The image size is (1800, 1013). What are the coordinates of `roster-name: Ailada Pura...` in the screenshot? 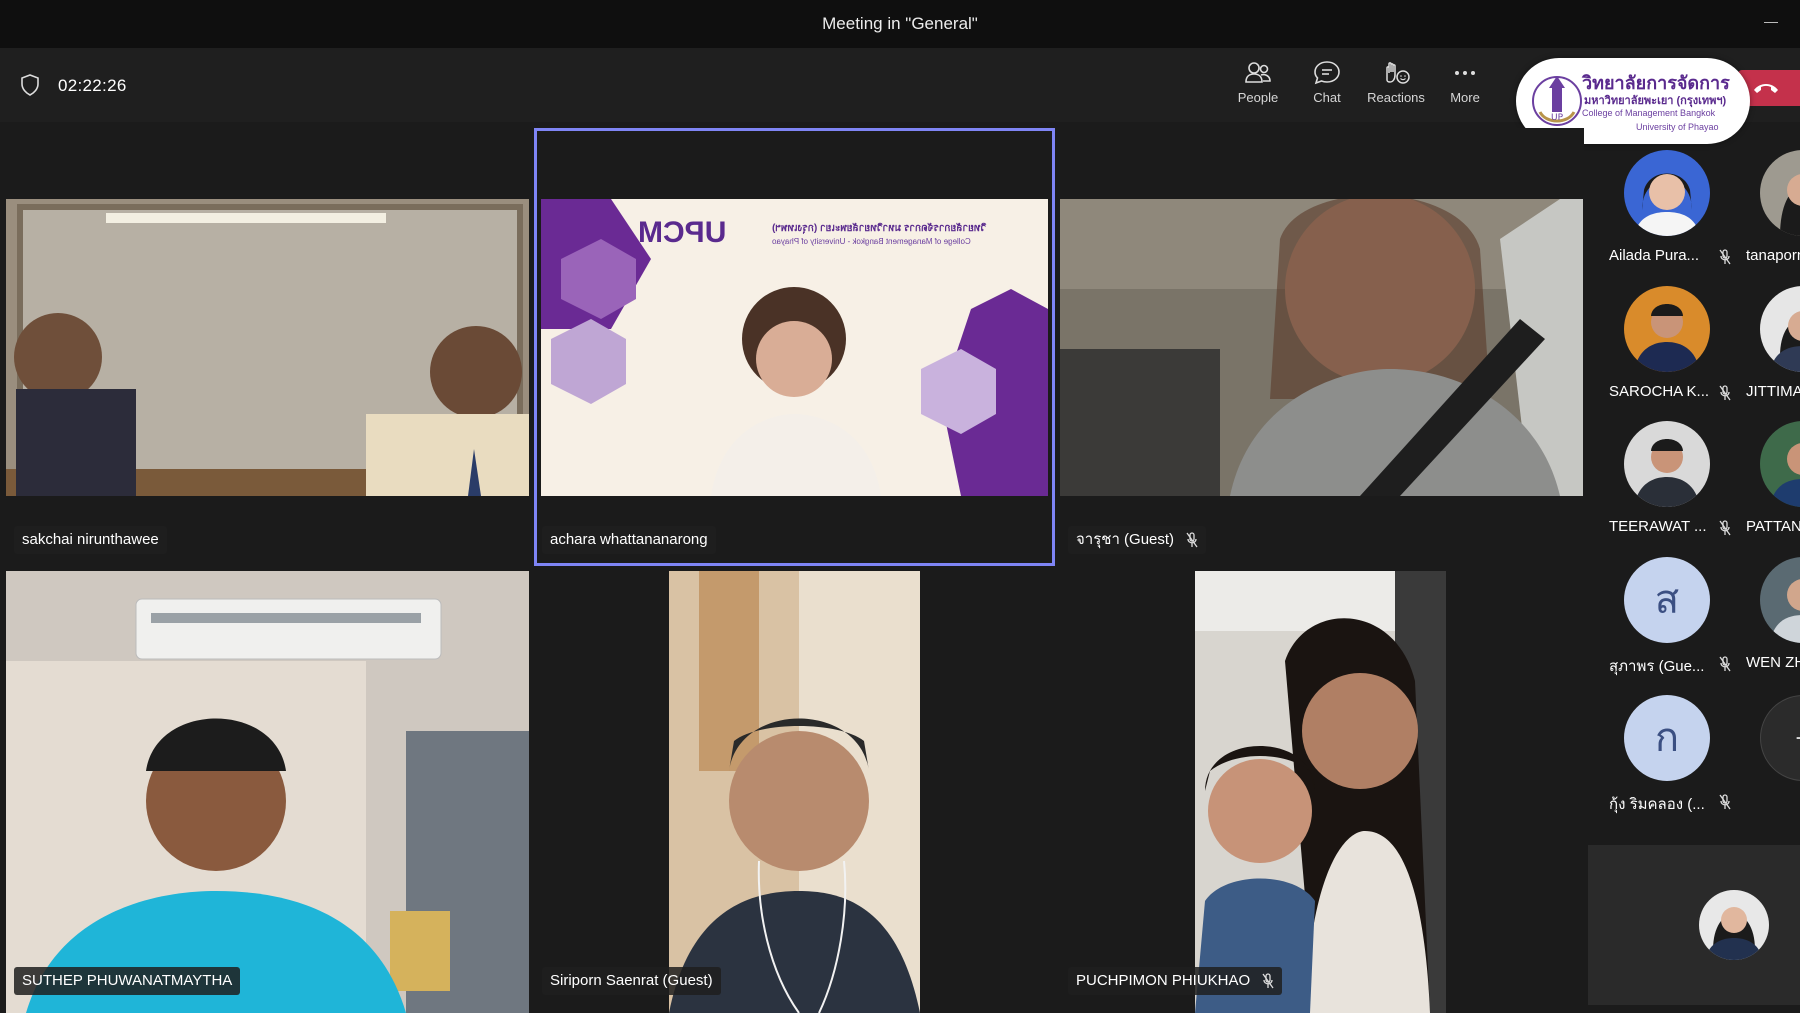 It's located at (1654, 255).